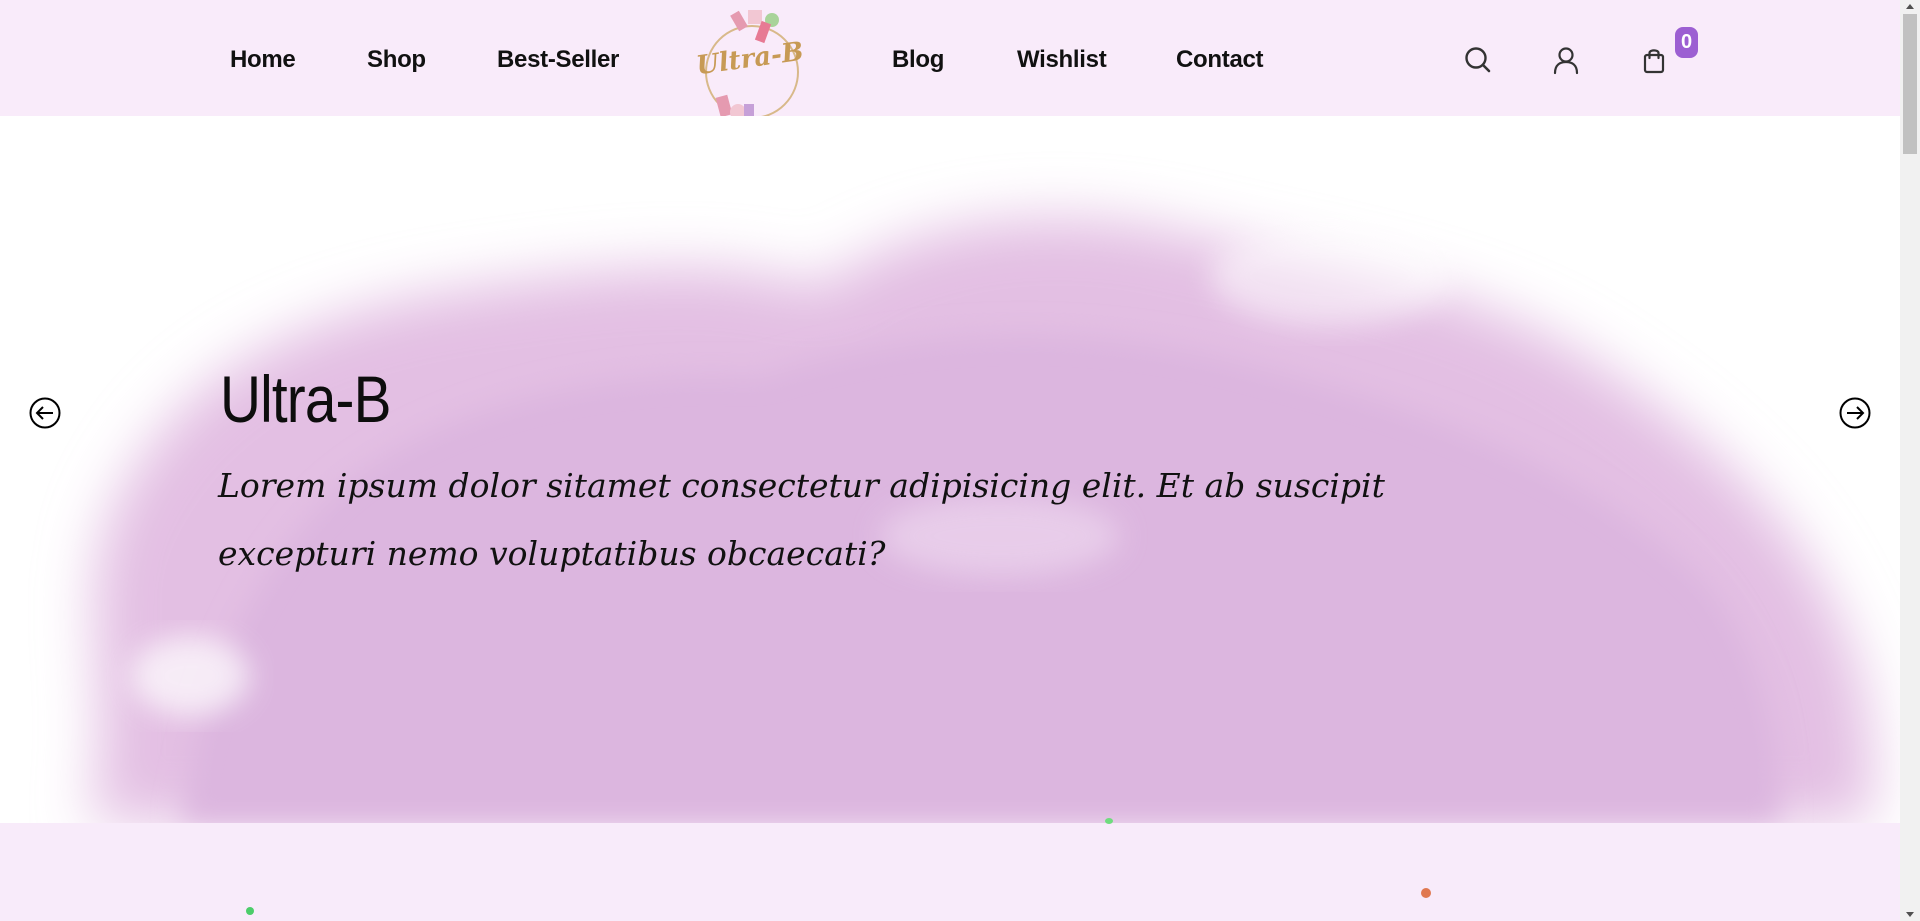  Describe the element at coordinates (1478, 60) in the screenshot. I see `search-icon` at that location.